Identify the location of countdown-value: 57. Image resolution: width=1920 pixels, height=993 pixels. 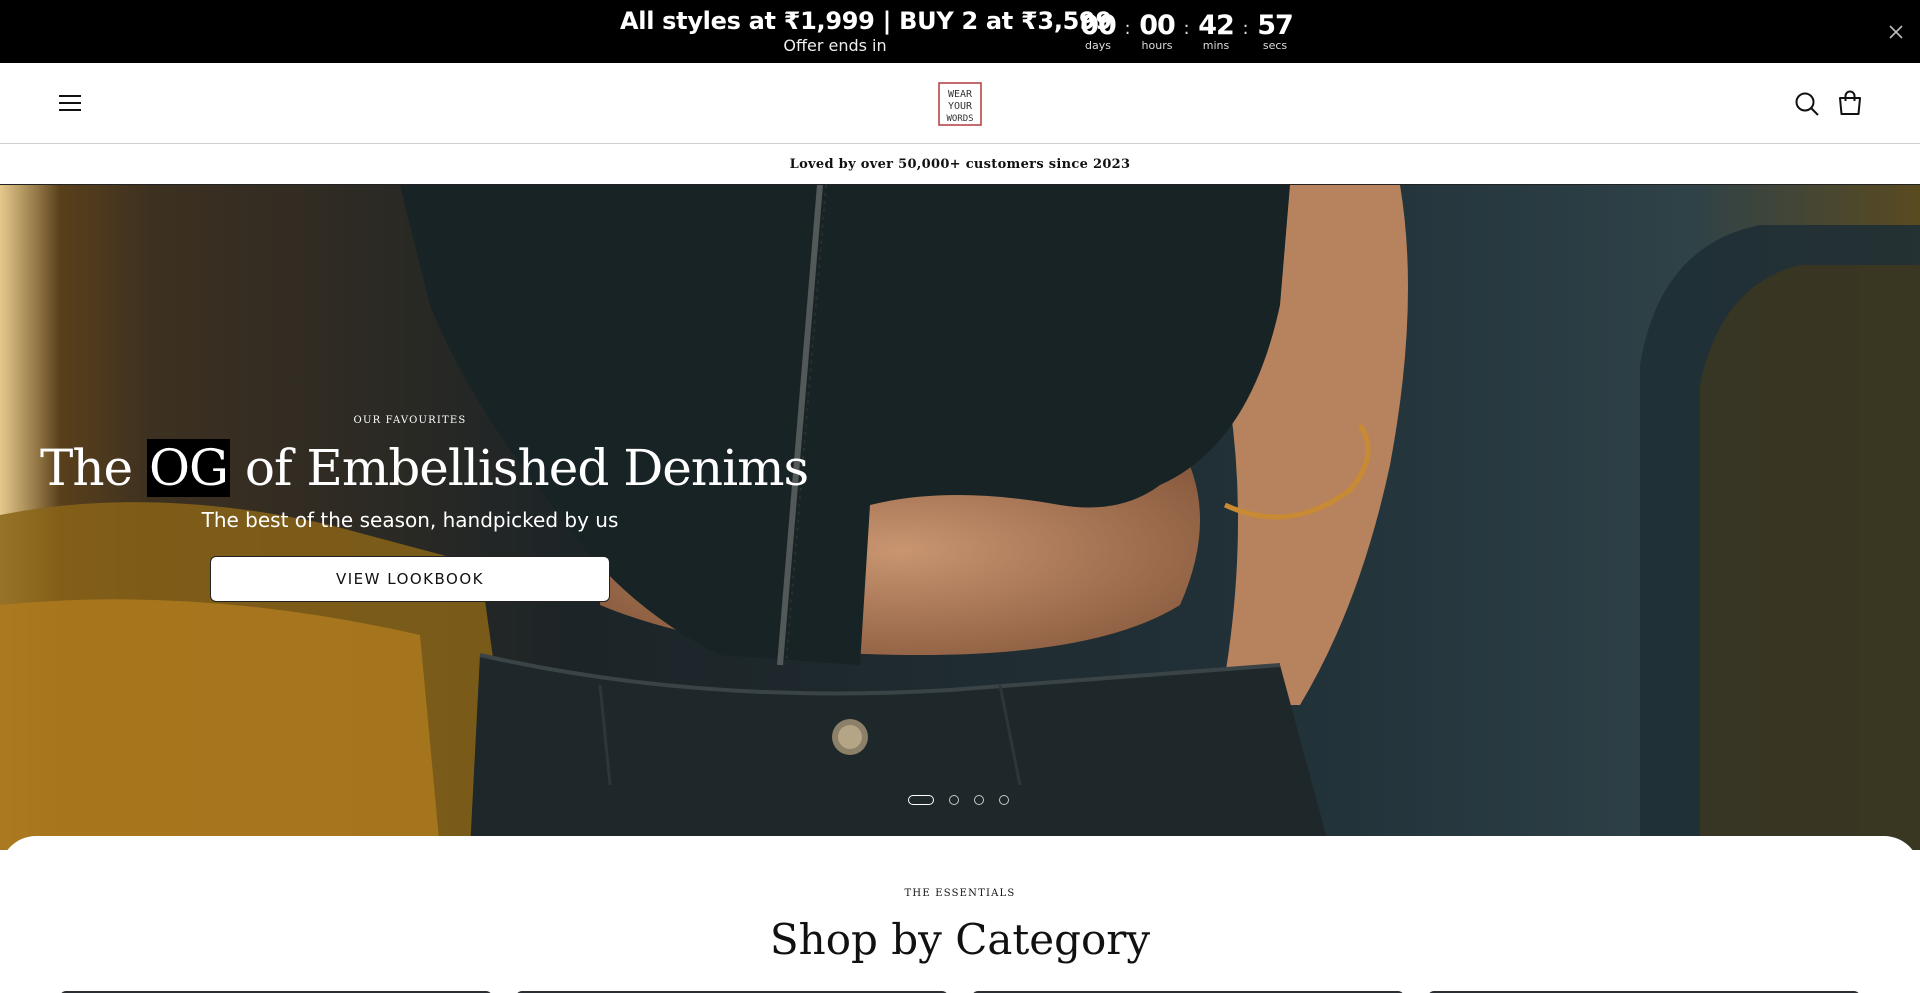
(1275, 25).